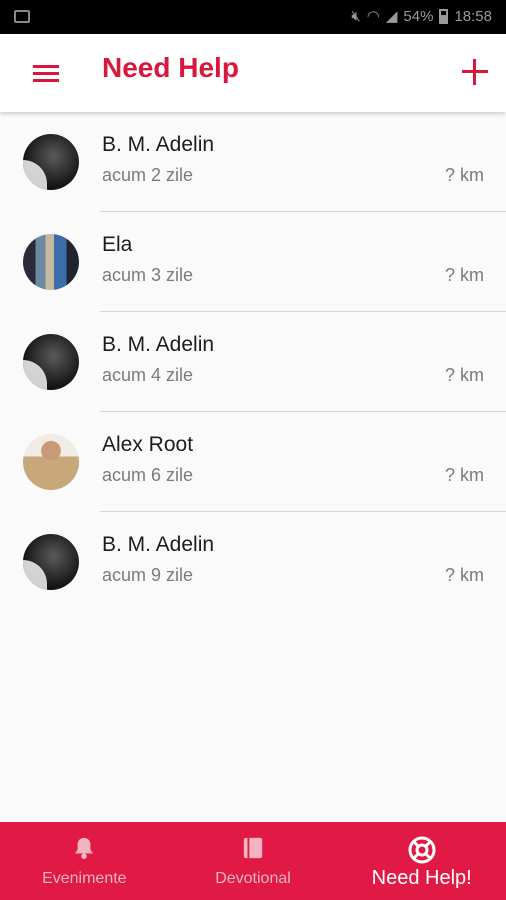  Describe the element at coordinates (148, 575) in the screenshot. I see `item-time: acum 9 zile` at that location.